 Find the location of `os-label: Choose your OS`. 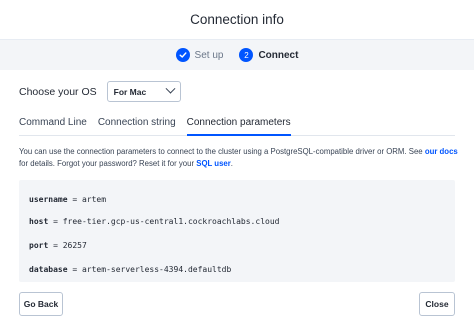

os-label: Choose your OS is located at coordinates (58, 91).